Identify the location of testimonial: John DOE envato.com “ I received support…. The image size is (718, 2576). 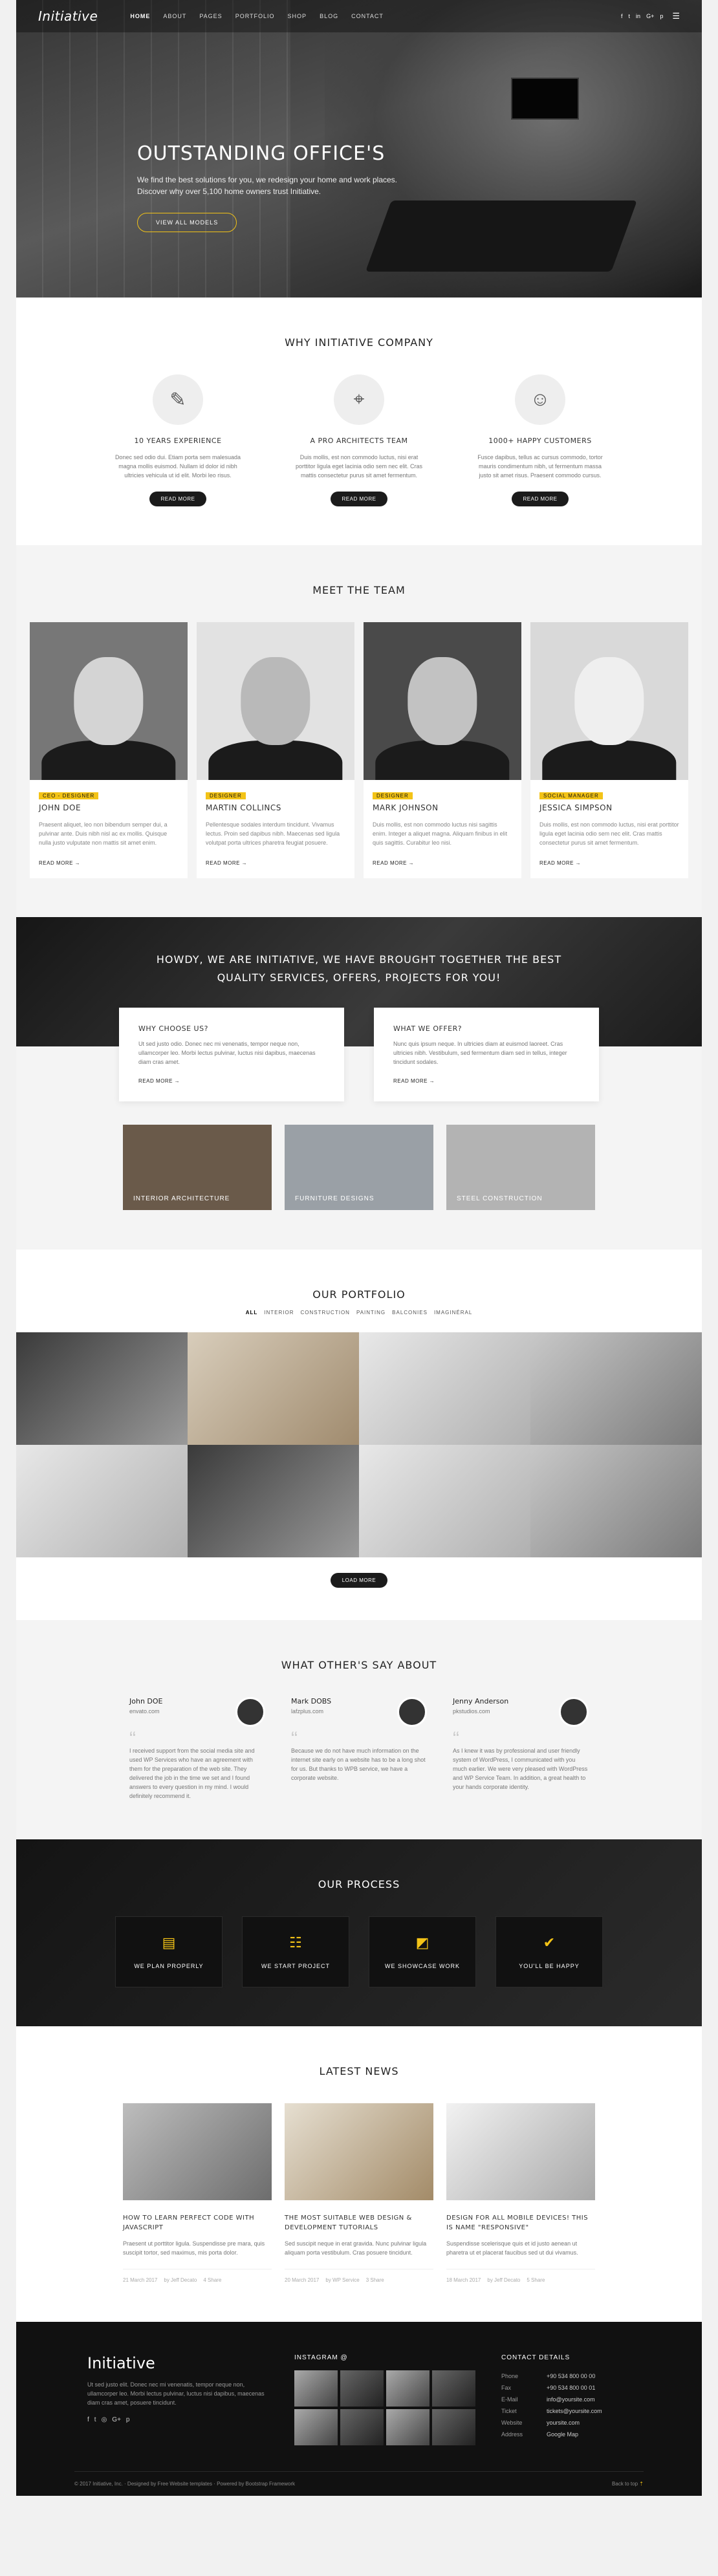
(197, 1749).